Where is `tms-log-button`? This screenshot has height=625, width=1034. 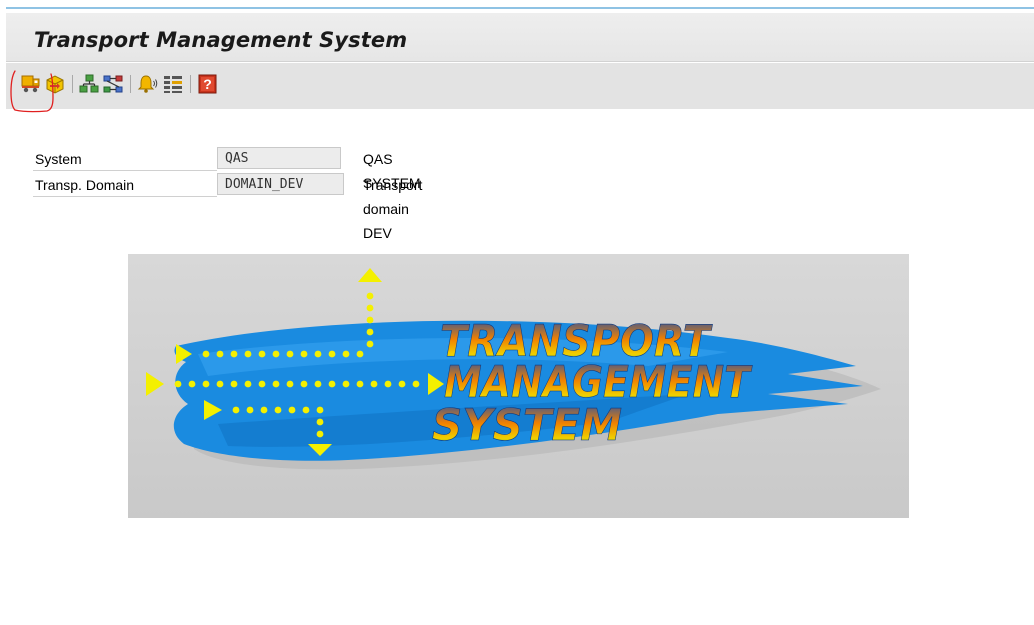 tms-log-button is located at coordinates (173, 84).